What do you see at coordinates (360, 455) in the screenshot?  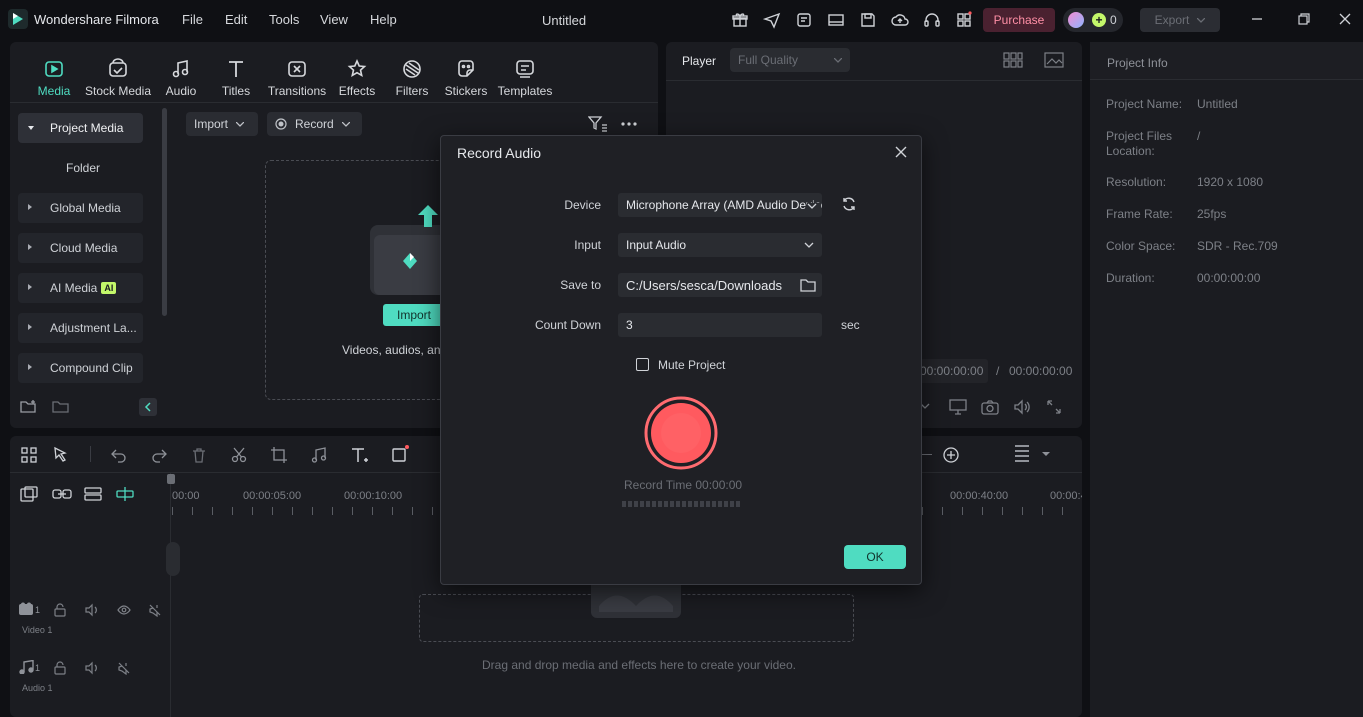 I see `add-text-icon` at bounding box center [360, 455].